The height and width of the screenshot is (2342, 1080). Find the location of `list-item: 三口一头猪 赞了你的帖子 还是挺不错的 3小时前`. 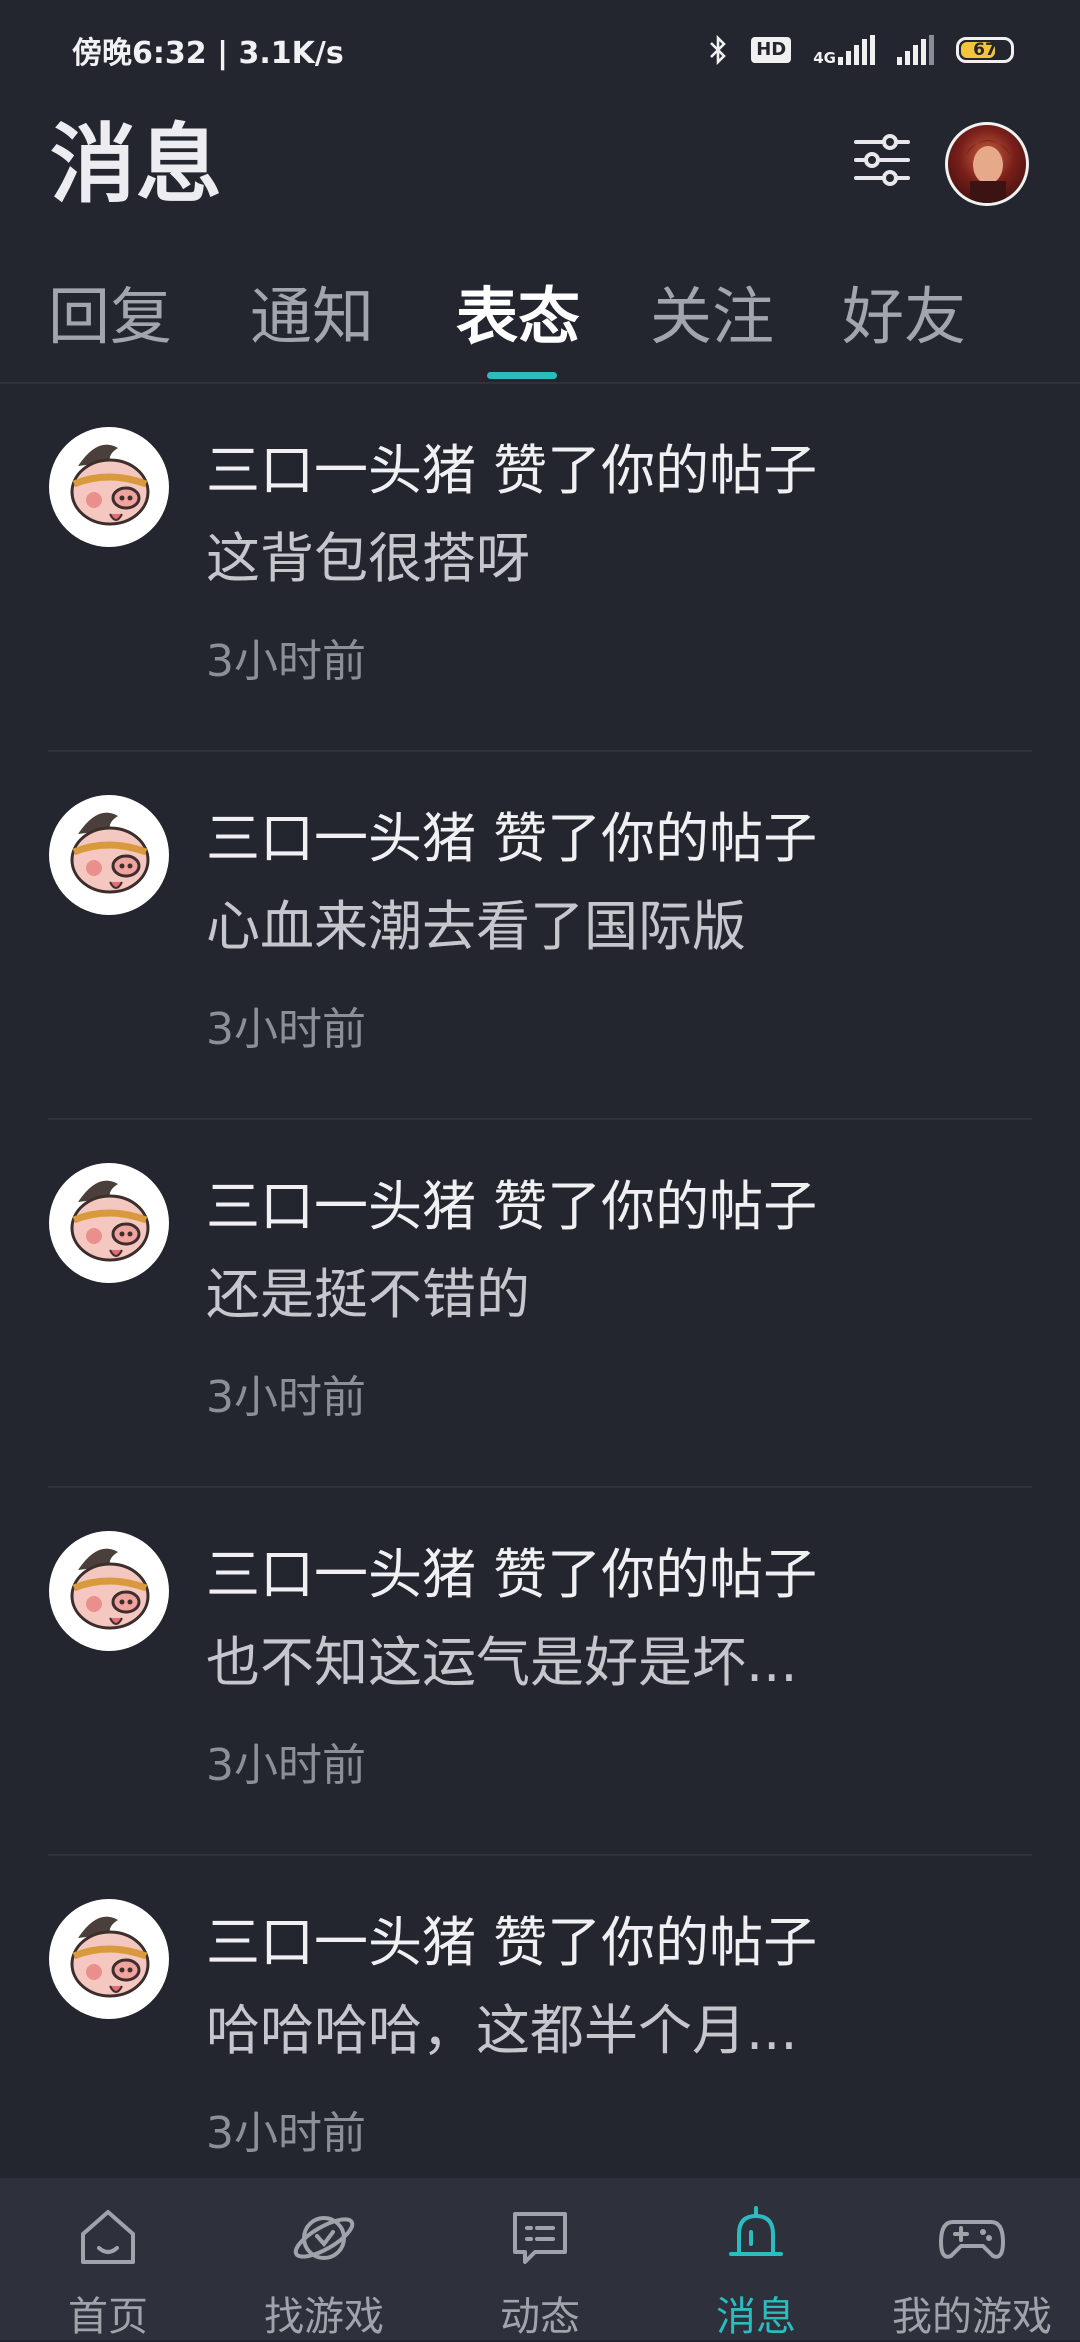

list-item: 三口一头猪 赞了你的帖子 还是挺不错的 3小时前 is located at coordinates (540, 1304).